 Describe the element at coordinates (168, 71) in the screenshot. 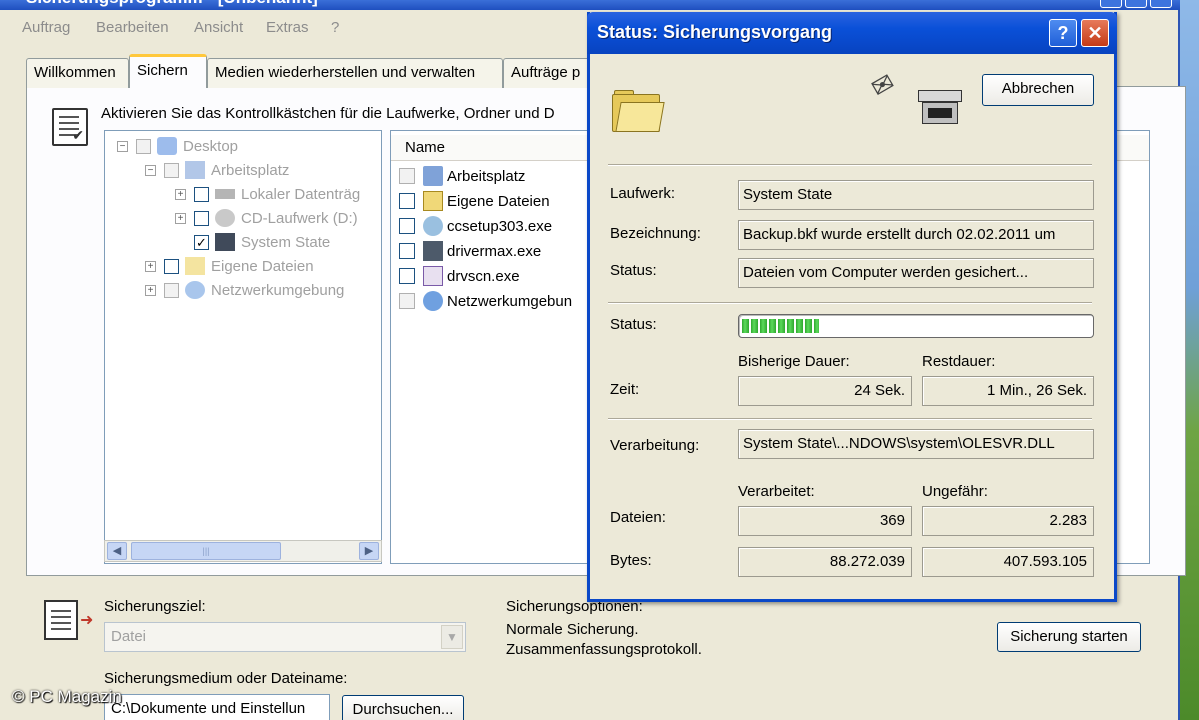

I see `tab-sichern: Sichern` at that location.